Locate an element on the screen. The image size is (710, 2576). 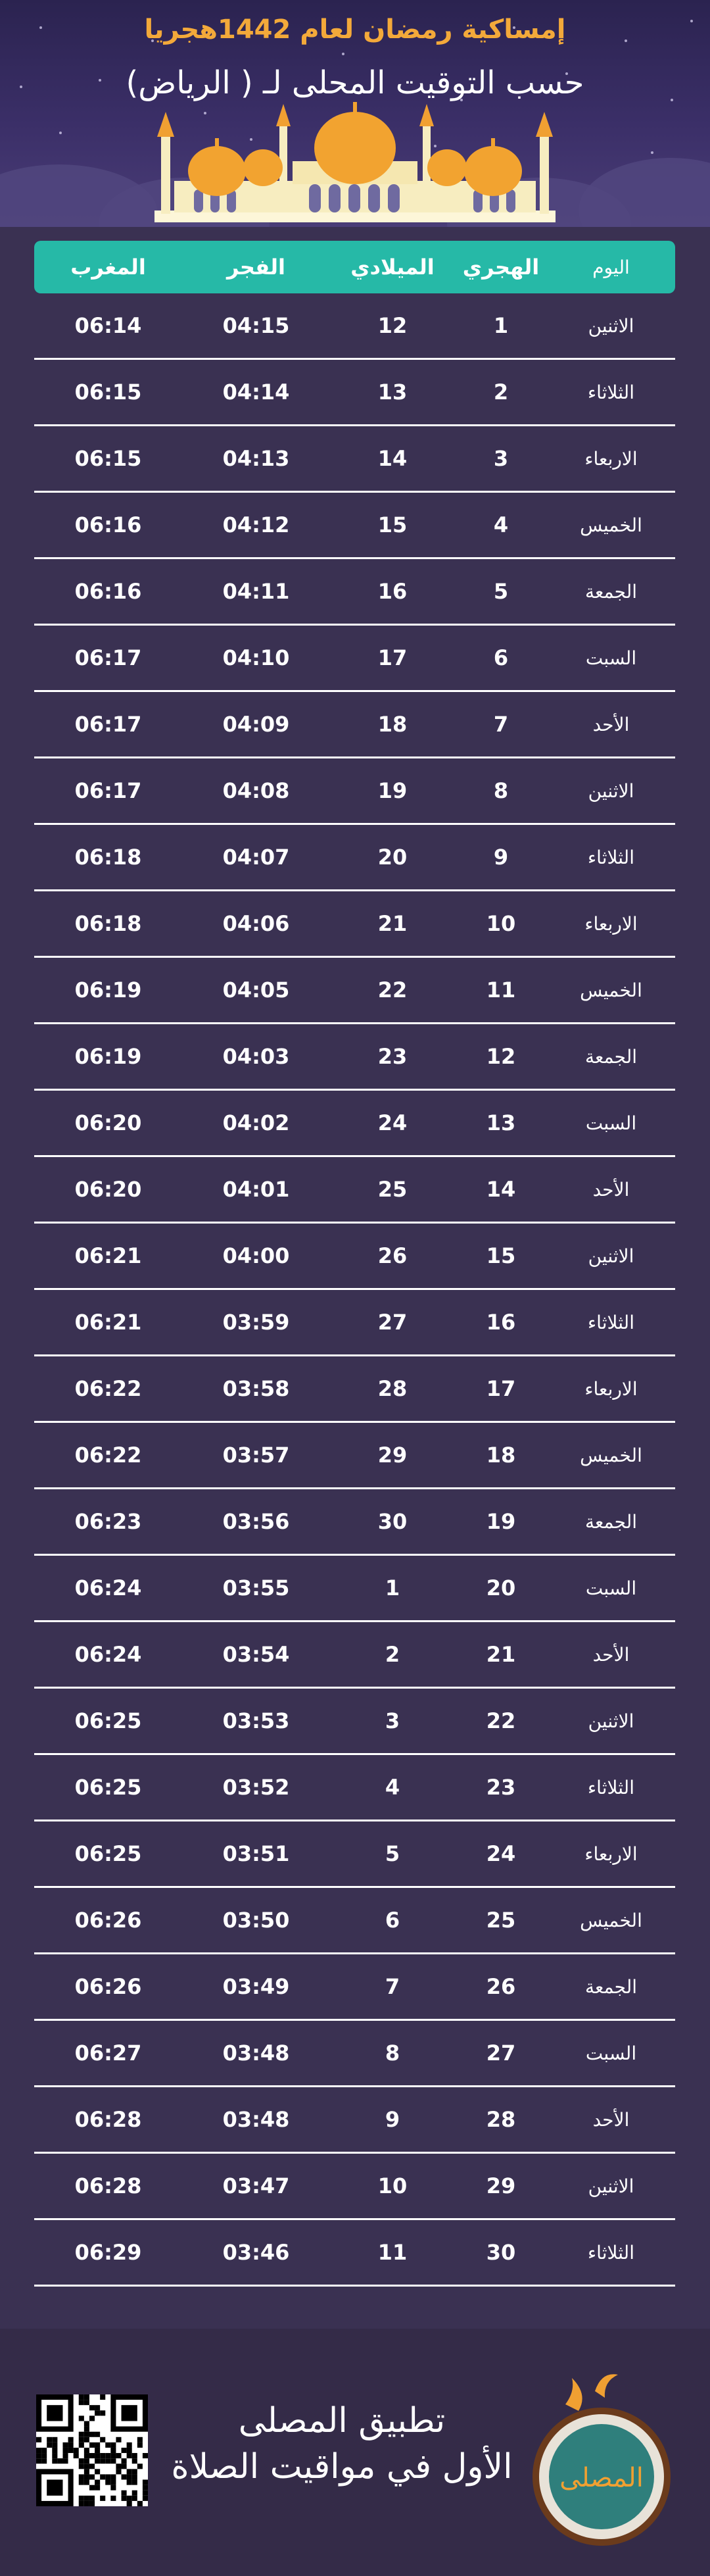
cell-maghrib: 06:24 is located at coordinates (108, 1587).